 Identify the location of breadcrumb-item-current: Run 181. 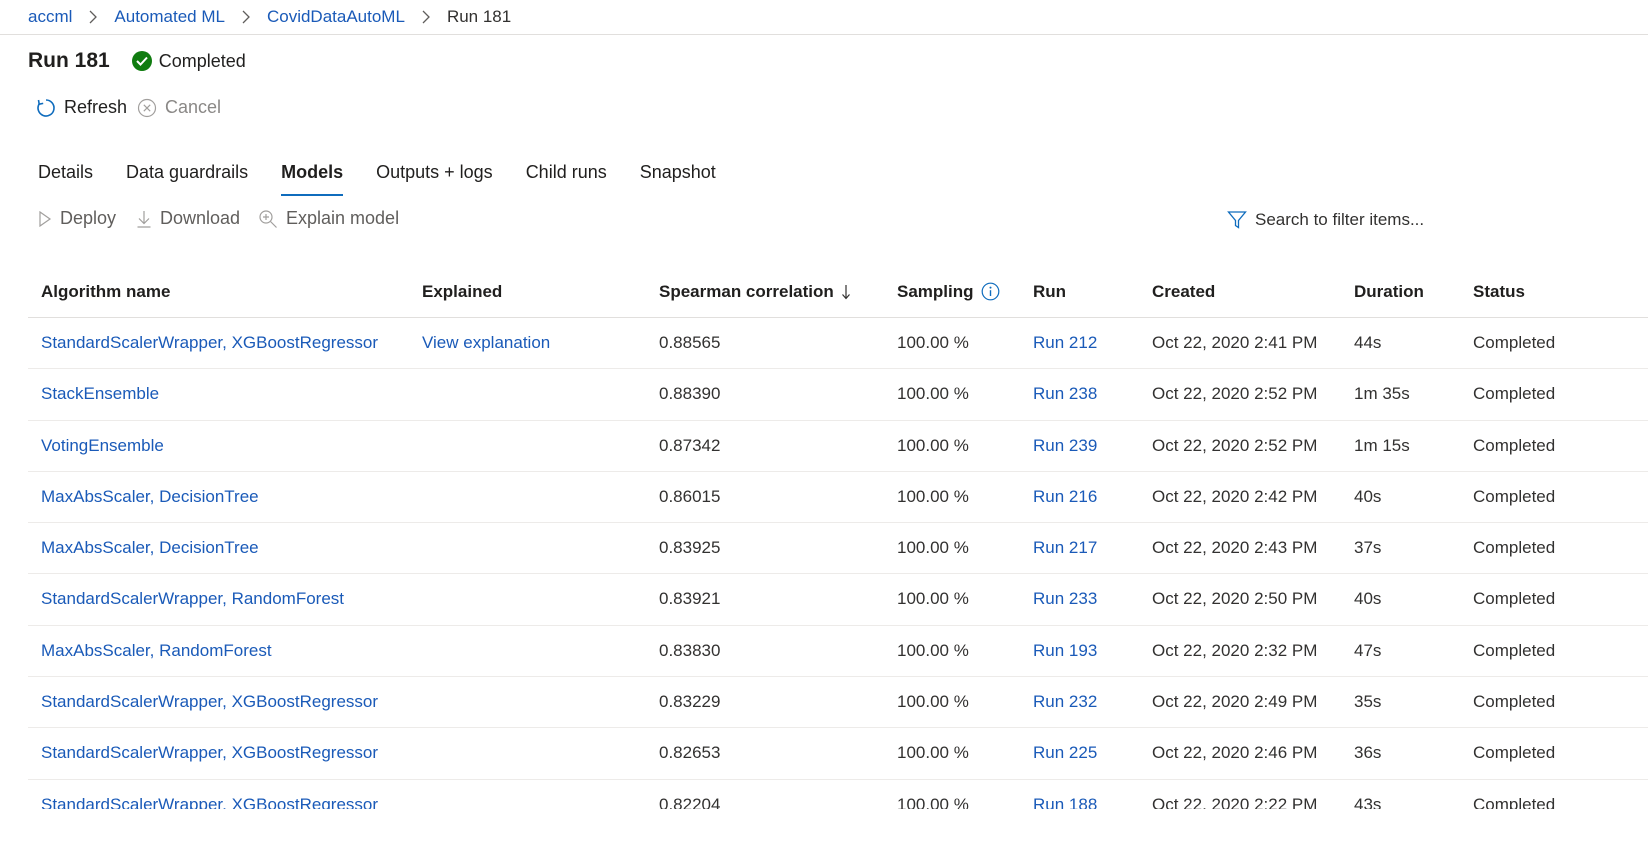
(479, 16).